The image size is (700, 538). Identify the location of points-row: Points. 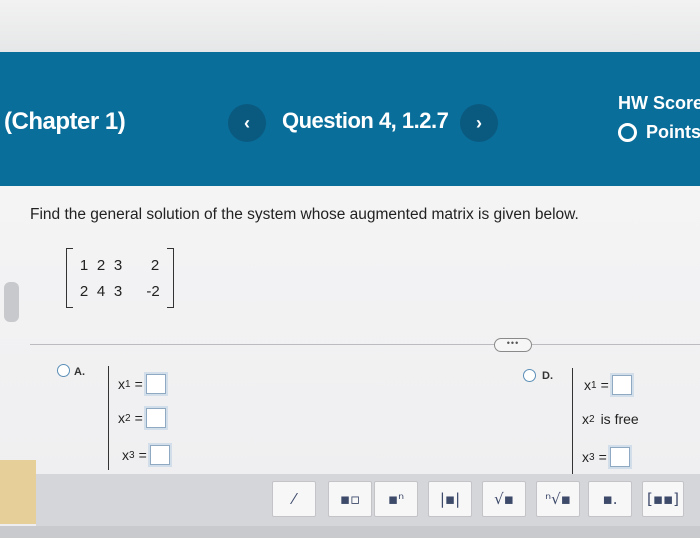
(659, 132).